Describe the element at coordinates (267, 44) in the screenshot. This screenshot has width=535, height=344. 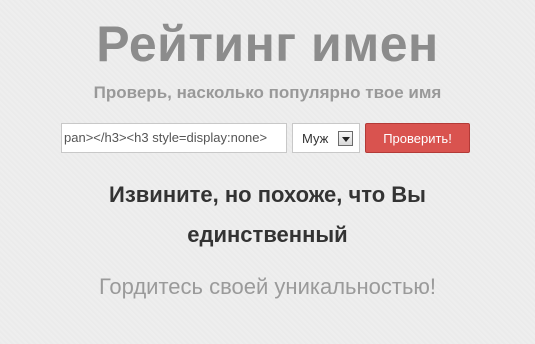
I see `page-title: Рейтинг имен` at that location.